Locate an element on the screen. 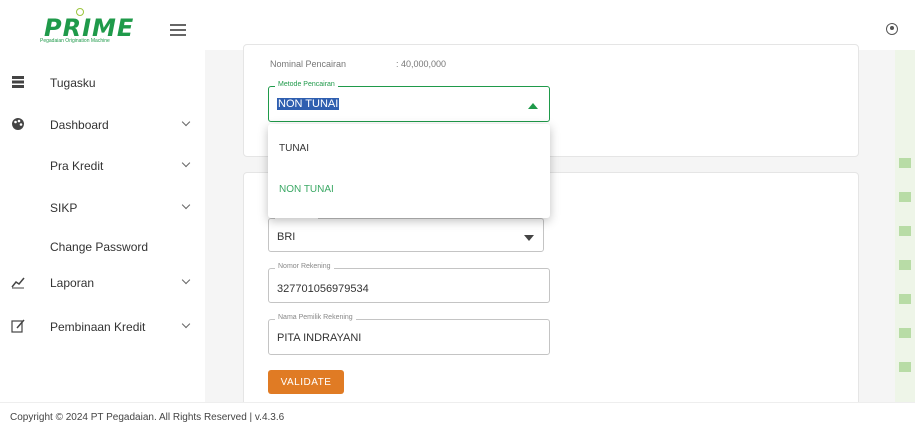 The height and width of the screenshot is (430, 915). sidebar-item-pra-kredit: Pra Kredit is located at coordinates (102, 165).